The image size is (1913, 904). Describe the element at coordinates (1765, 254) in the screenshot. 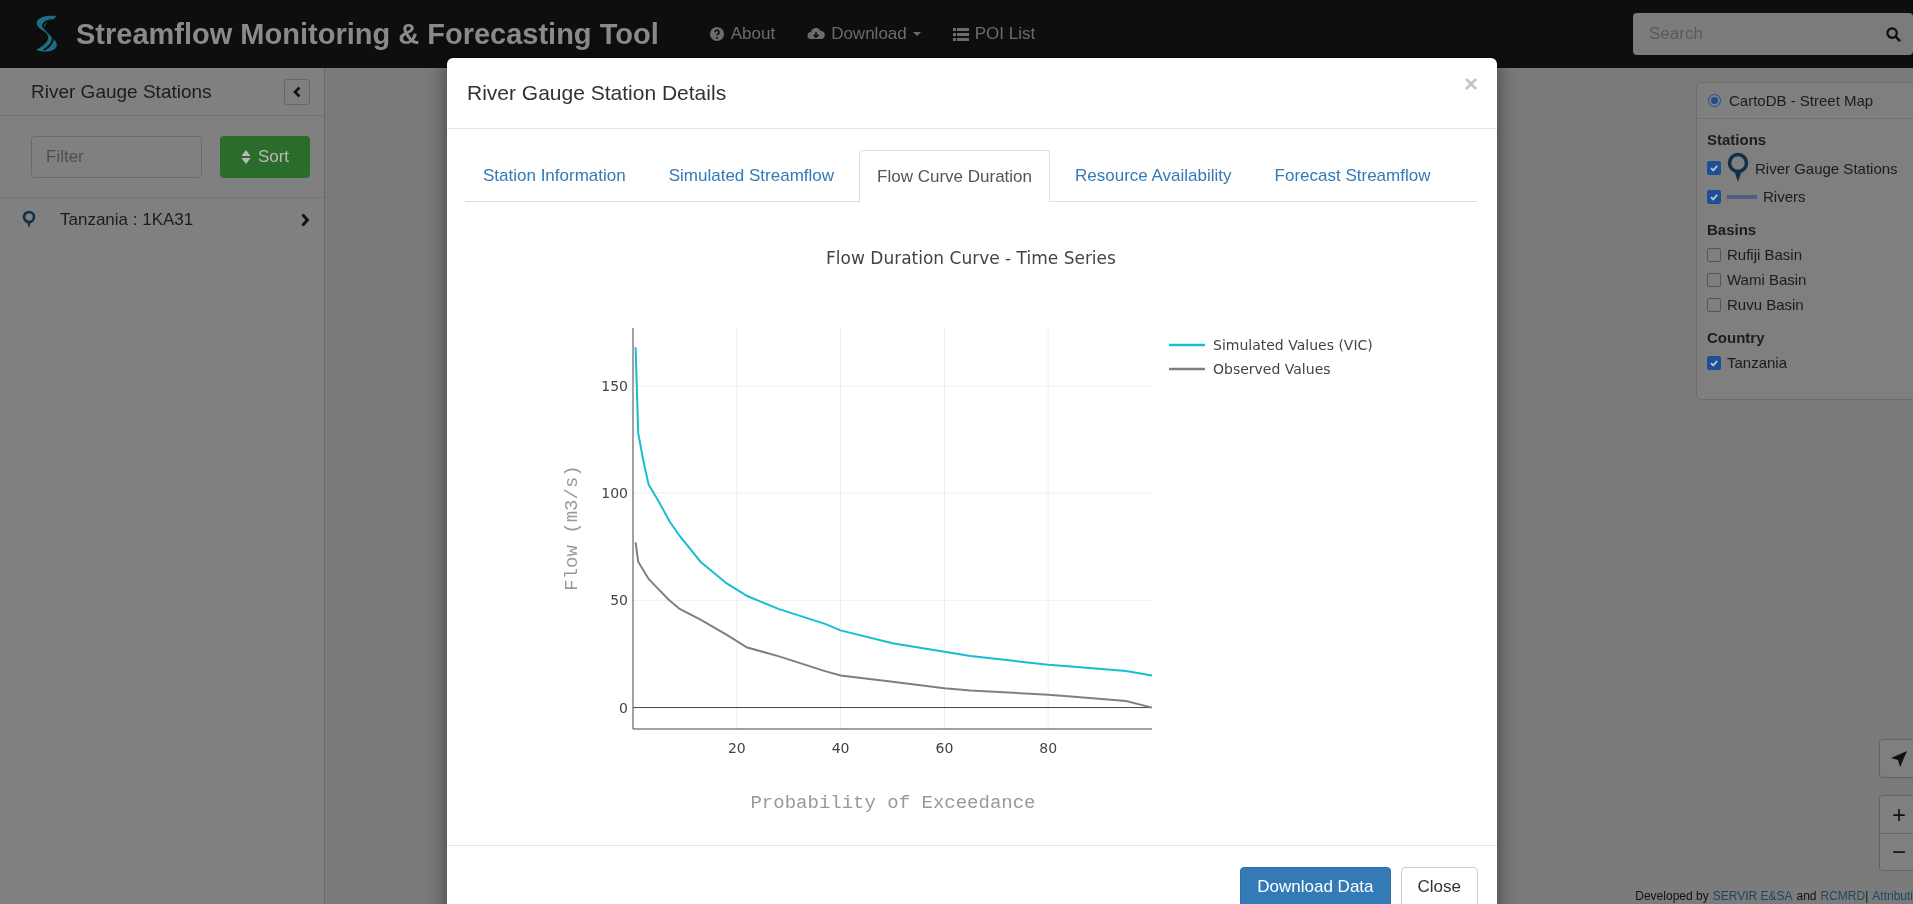

I see `layer-label: Rufiji Basin` at that location.